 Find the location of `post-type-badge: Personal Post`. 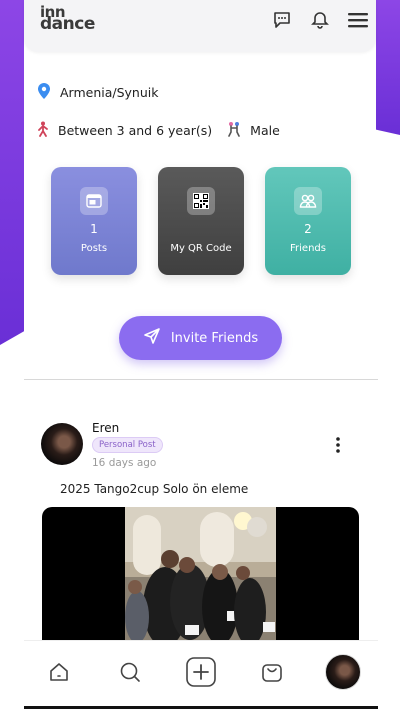

post-type-badge: Personal Post is located at coordinates (127, 445).